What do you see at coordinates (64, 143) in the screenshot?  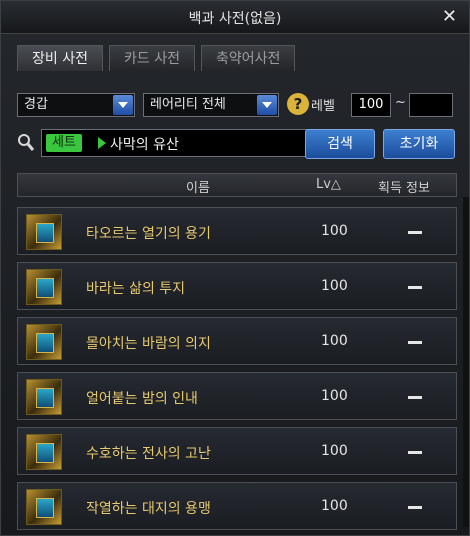 I see `set-tag: 세트` at bounding box center [64, 143].